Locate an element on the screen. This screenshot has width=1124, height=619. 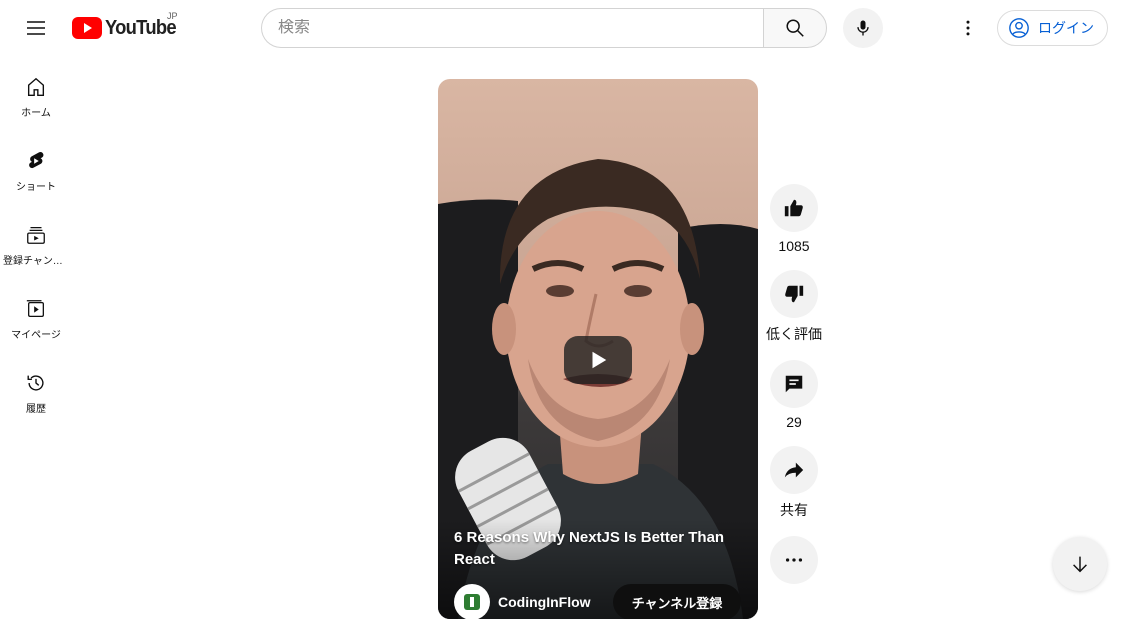
guide-item-you: マイページ is located at coordinates (36, 315).